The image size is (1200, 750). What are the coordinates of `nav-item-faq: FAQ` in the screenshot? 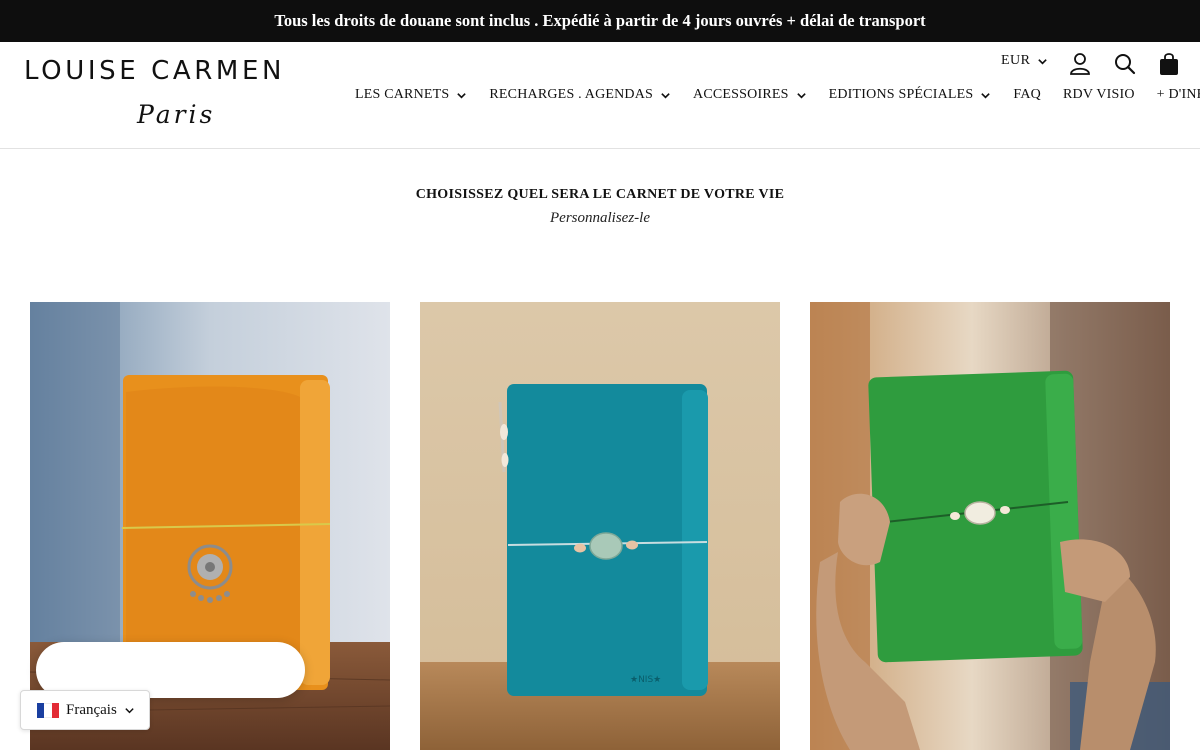 It's located at (1027, 95).